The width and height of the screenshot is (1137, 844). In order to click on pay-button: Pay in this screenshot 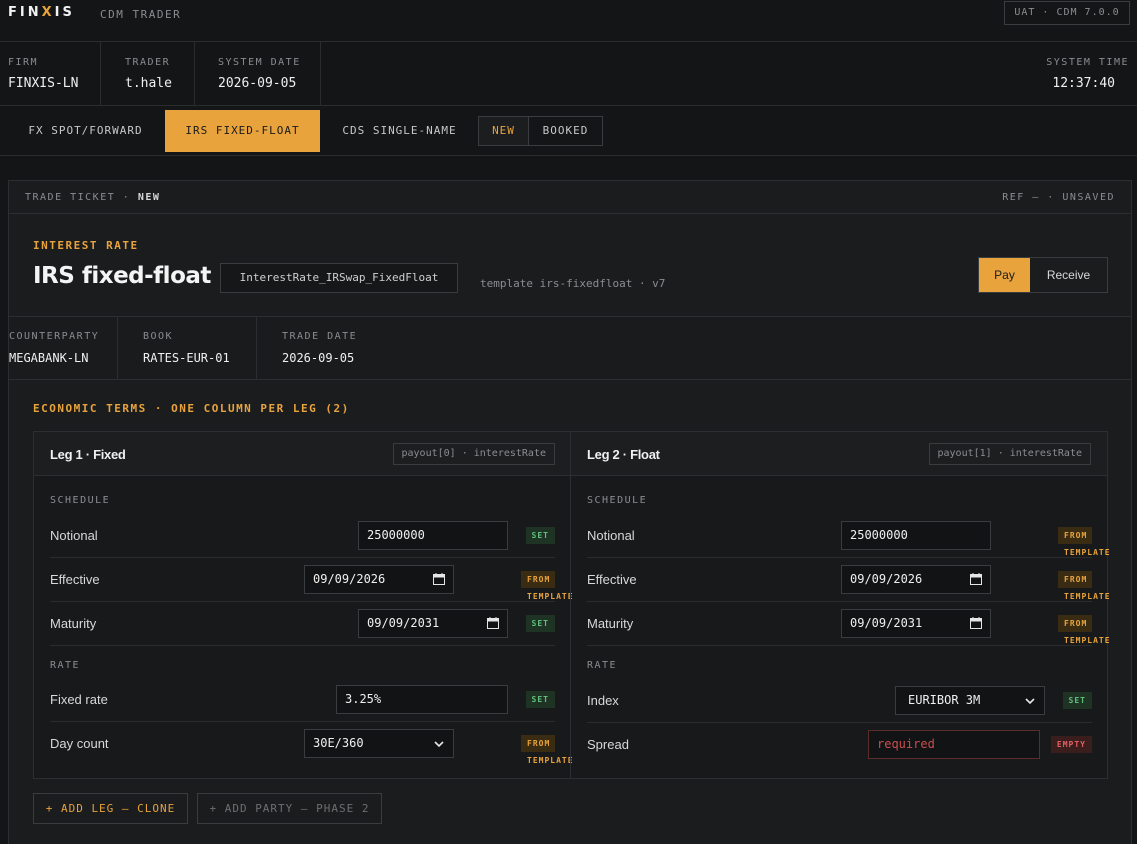, I will do `click(1004, 275)`.